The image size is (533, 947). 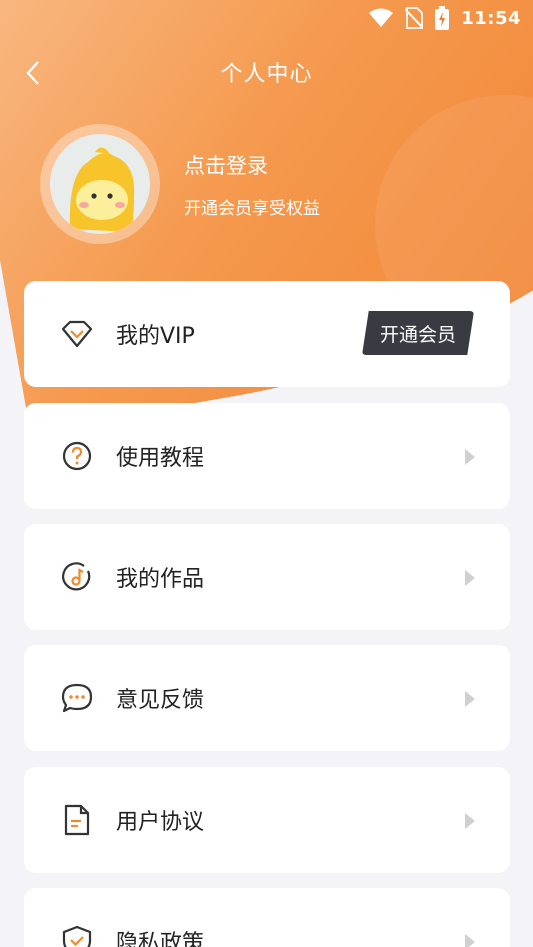 I want to click on menu-item-label: 使用教程, so click(x=160, y=458).